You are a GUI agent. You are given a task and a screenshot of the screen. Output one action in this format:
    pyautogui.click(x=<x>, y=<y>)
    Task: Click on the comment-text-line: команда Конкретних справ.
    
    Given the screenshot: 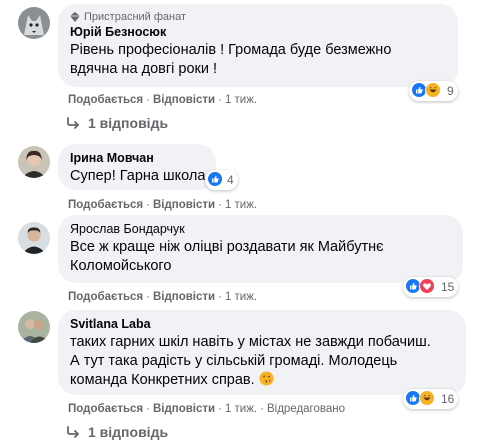 What is the action you would take?
    pyautogui.click(x=262, y=380)
    